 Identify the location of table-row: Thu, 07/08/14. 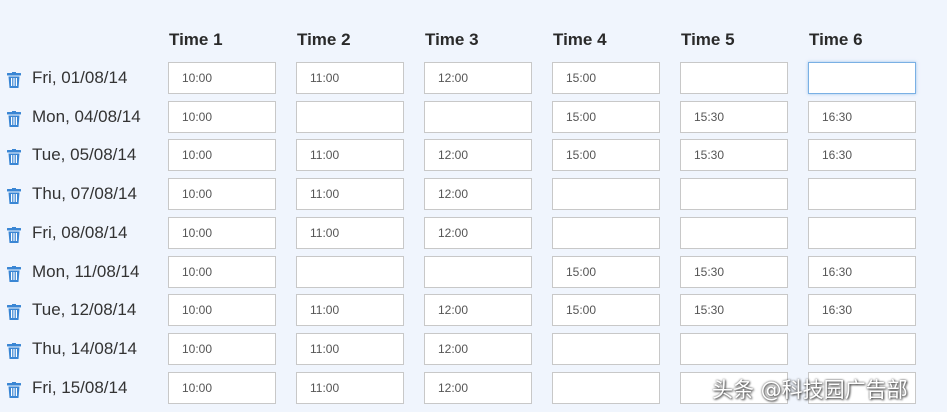
(473, 195).